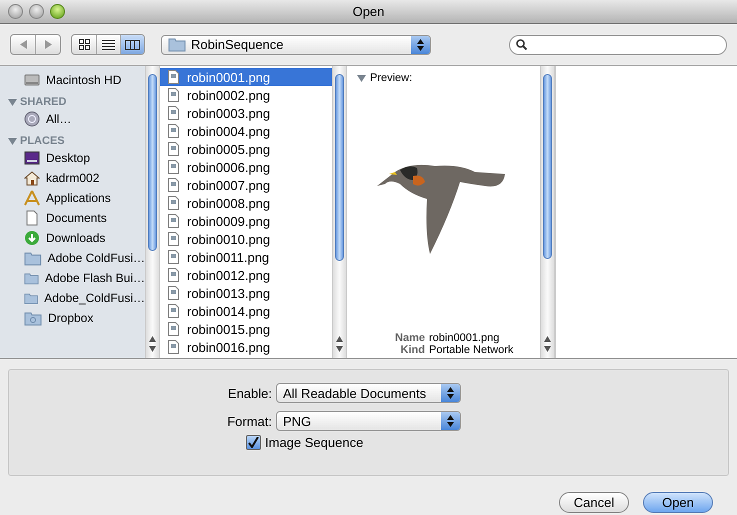 The height and width of the screenshot is (515, 737). Describe the element at coordinates (72, 318) in the screenshot. I see `sidebar-item: Dropbox` at that location.